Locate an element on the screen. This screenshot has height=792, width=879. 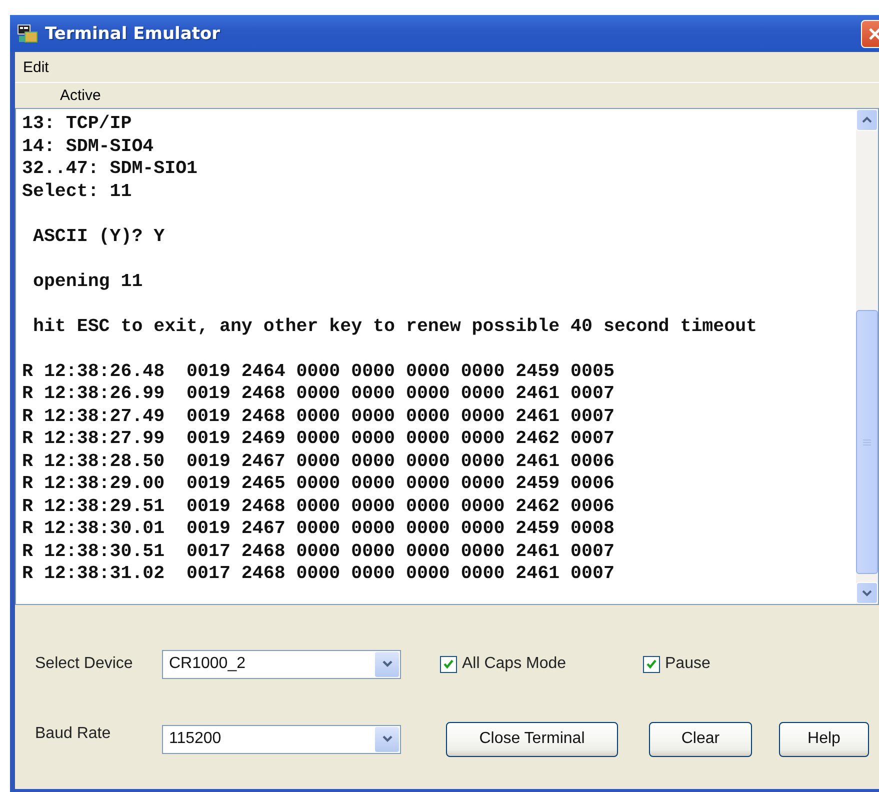
grip-icon is located at coordinates (867, 442).